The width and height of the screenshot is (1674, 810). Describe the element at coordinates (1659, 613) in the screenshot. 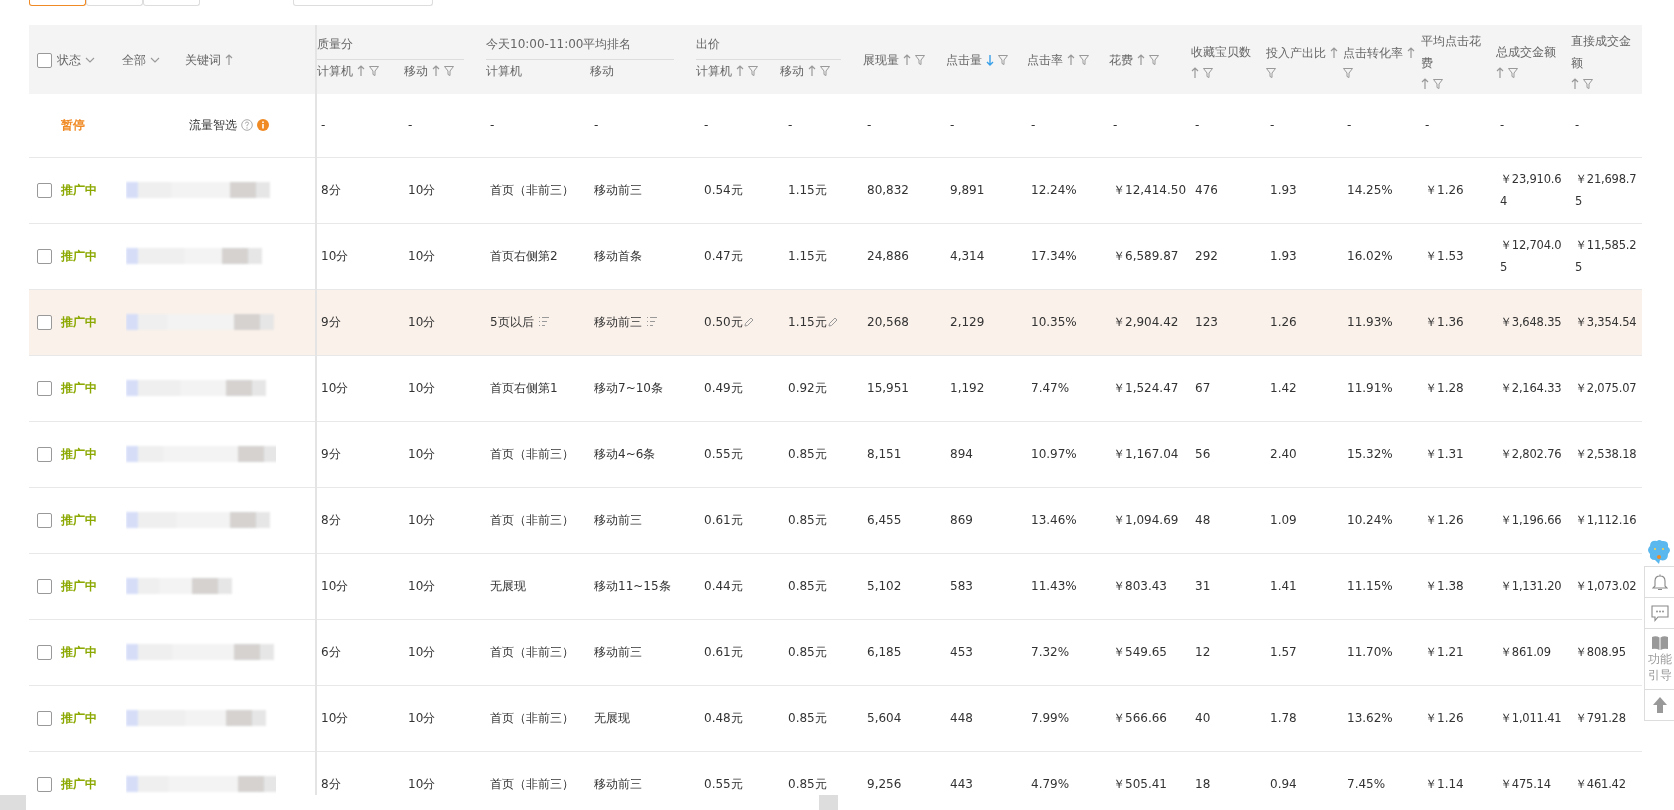

I see `chat-icon` at that location.